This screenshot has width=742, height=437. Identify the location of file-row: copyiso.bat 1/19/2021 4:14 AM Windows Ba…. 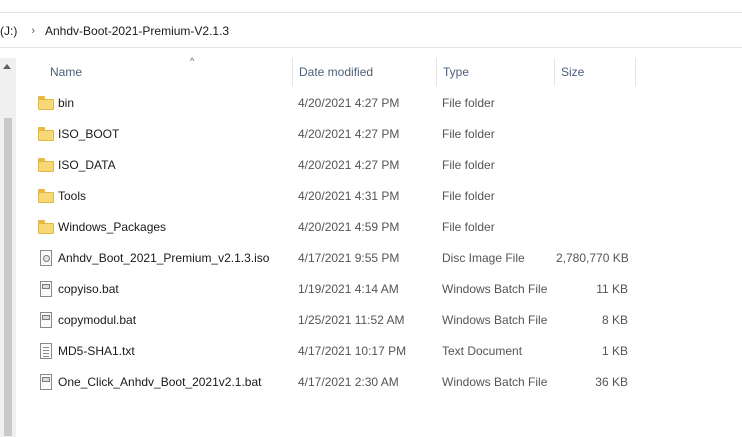
(379, 289).